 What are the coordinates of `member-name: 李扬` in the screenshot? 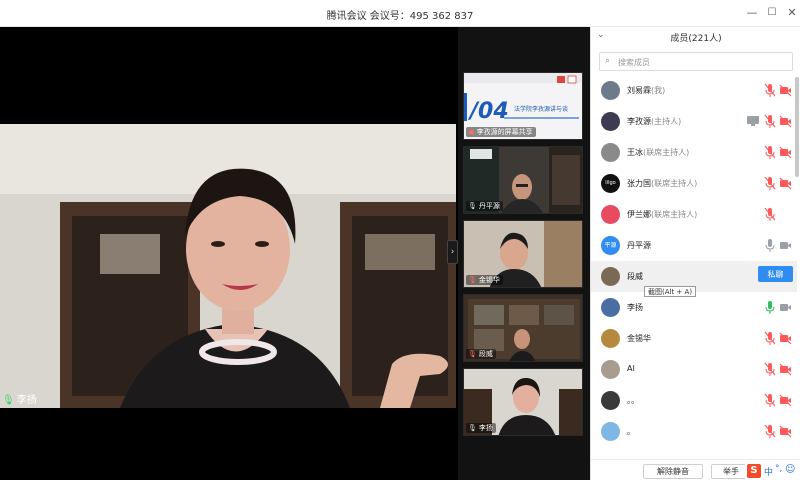 It's located at (635, 307).